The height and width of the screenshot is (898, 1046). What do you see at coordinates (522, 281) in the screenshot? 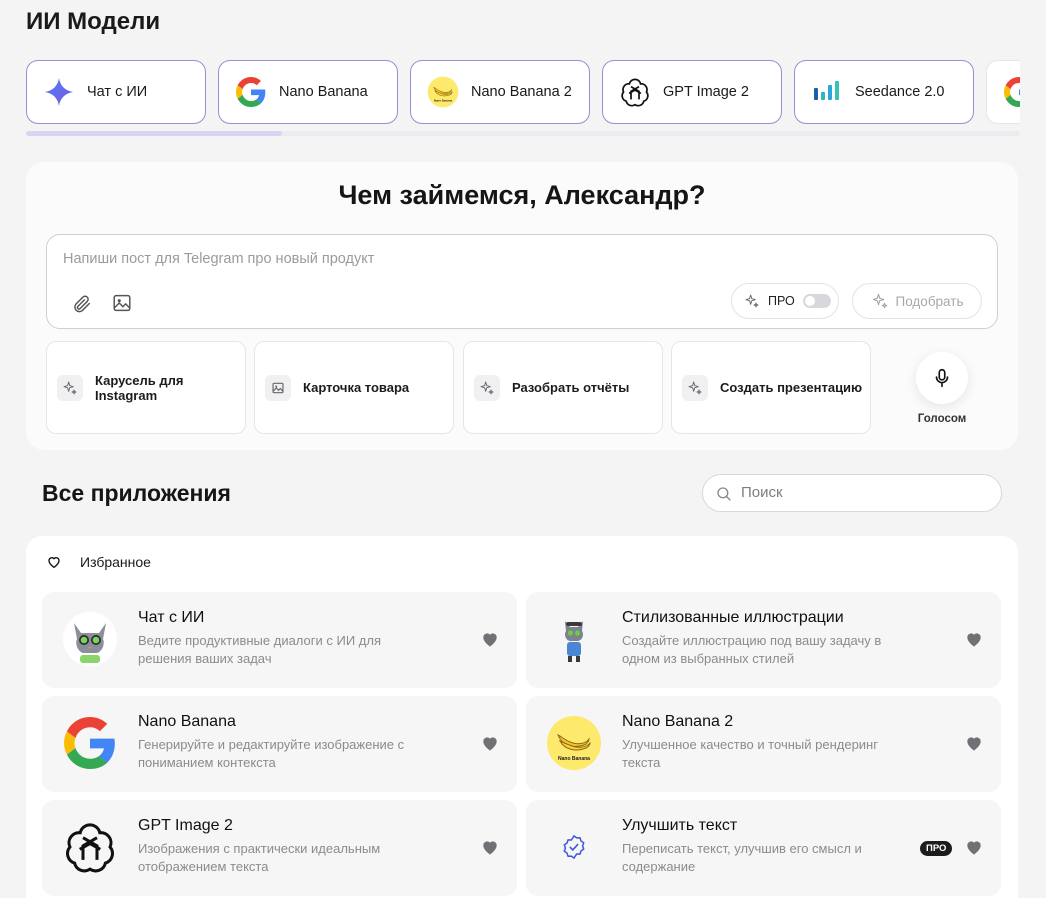
I see `prompt-box: ПРО Подобрать` at bounding box center [522, 281].